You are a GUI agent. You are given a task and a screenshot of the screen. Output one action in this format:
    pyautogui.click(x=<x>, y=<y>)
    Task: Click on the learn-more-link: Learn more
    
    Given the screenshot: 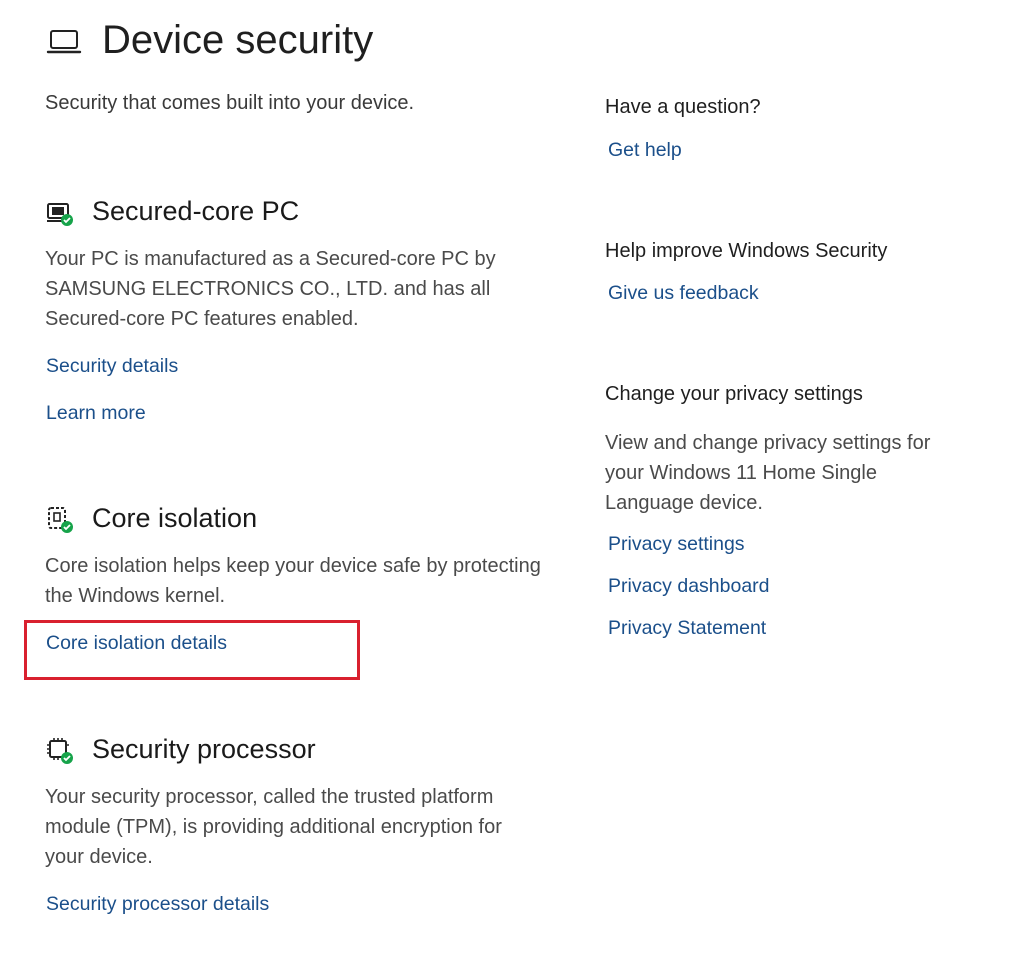 What is the action you would take?
    pyautogui.click(x=96, y=413)
    